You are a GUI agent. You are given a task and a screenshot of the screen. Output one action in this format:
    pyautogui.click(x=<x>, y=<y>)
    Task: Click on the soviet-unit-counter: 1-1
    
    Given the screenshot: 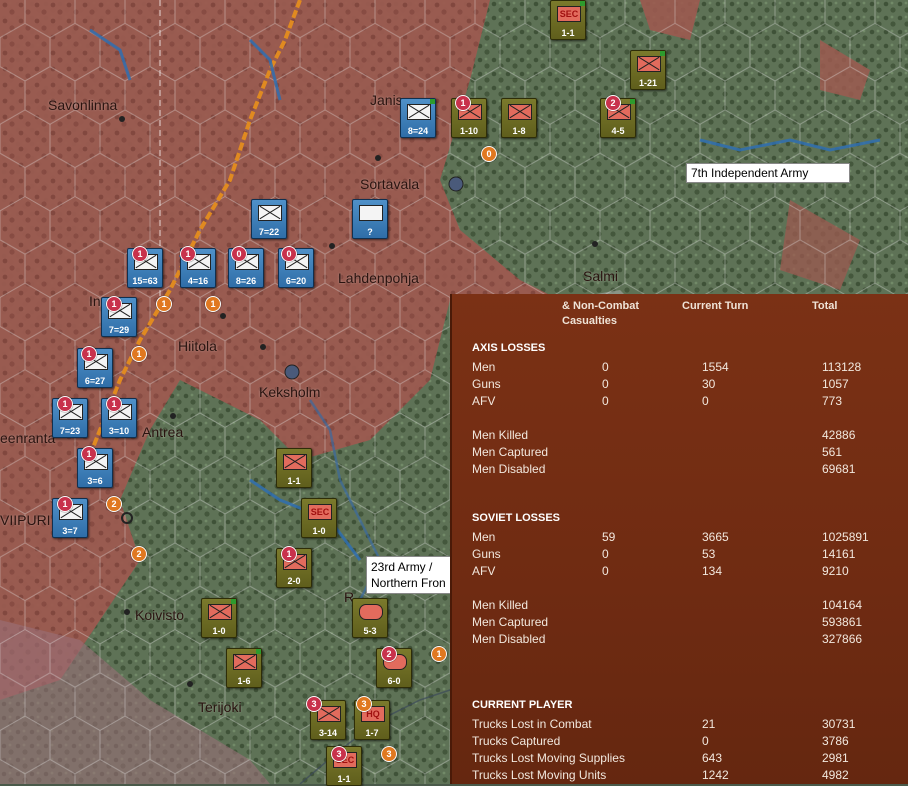 What is the action you would take?
    pyautogui.click(x=294, y=468)
    